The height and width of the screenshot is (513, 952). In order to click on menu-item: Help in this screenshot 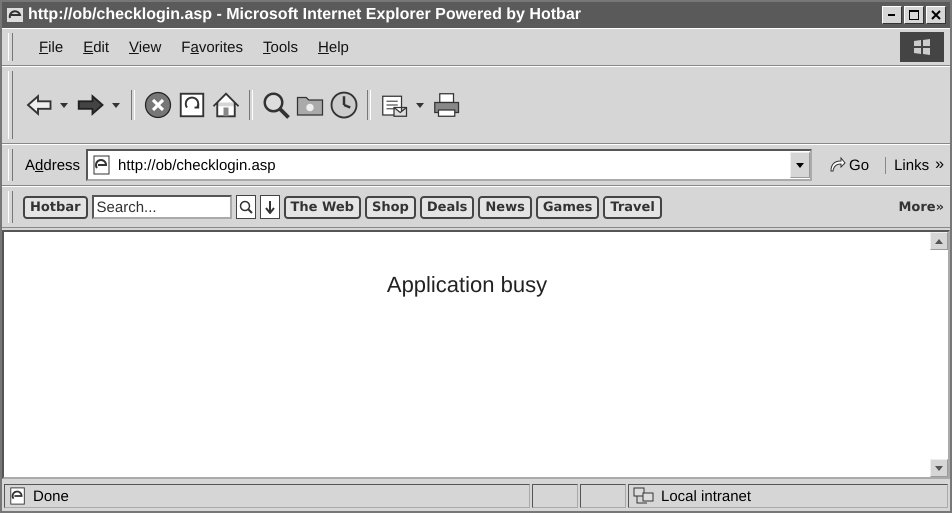, I will do `click(333, 47)`.